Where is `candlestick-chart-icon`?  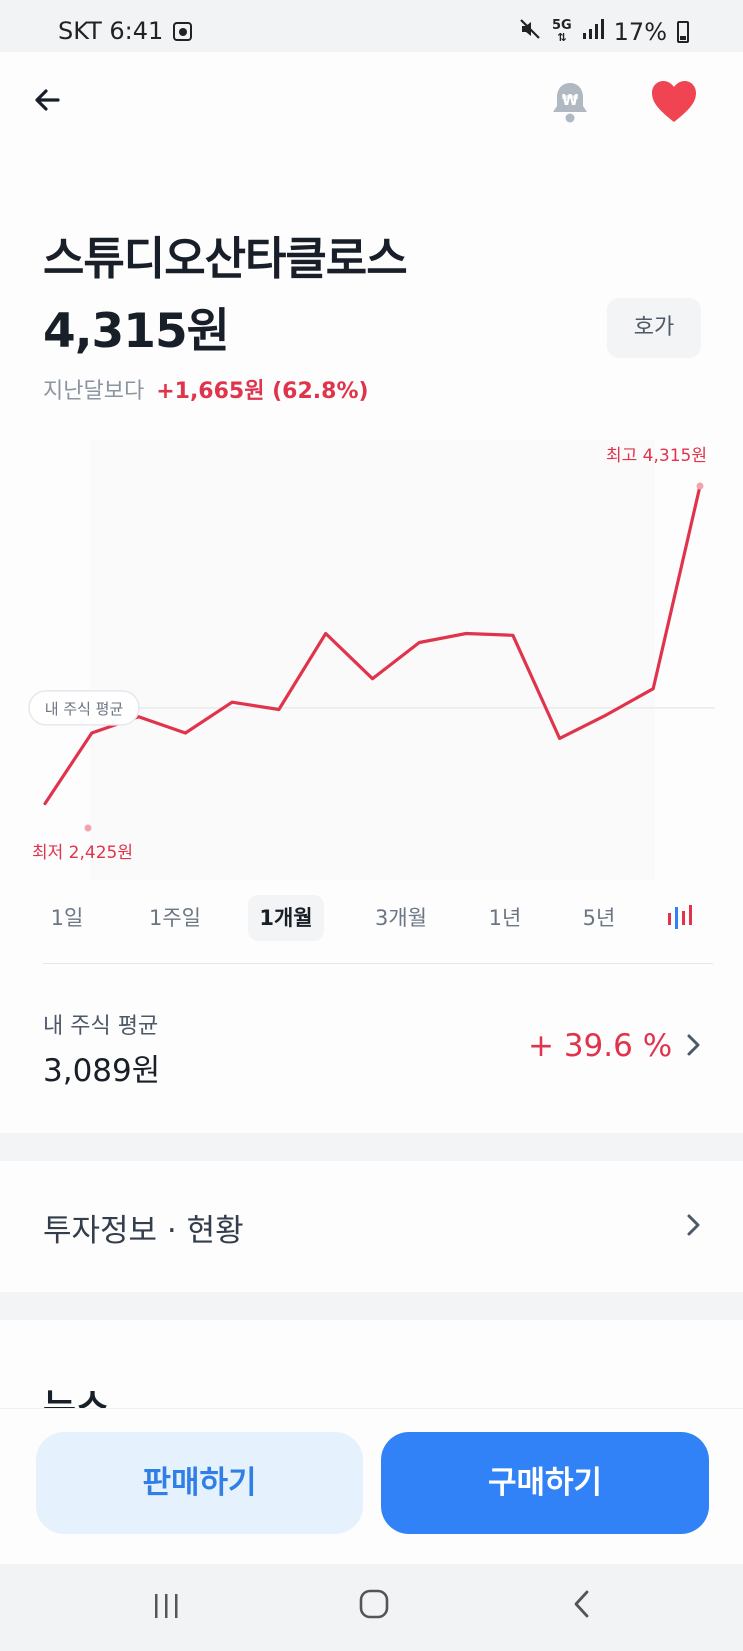
candlestick-chart-icon is located at coordinates (680, 917).